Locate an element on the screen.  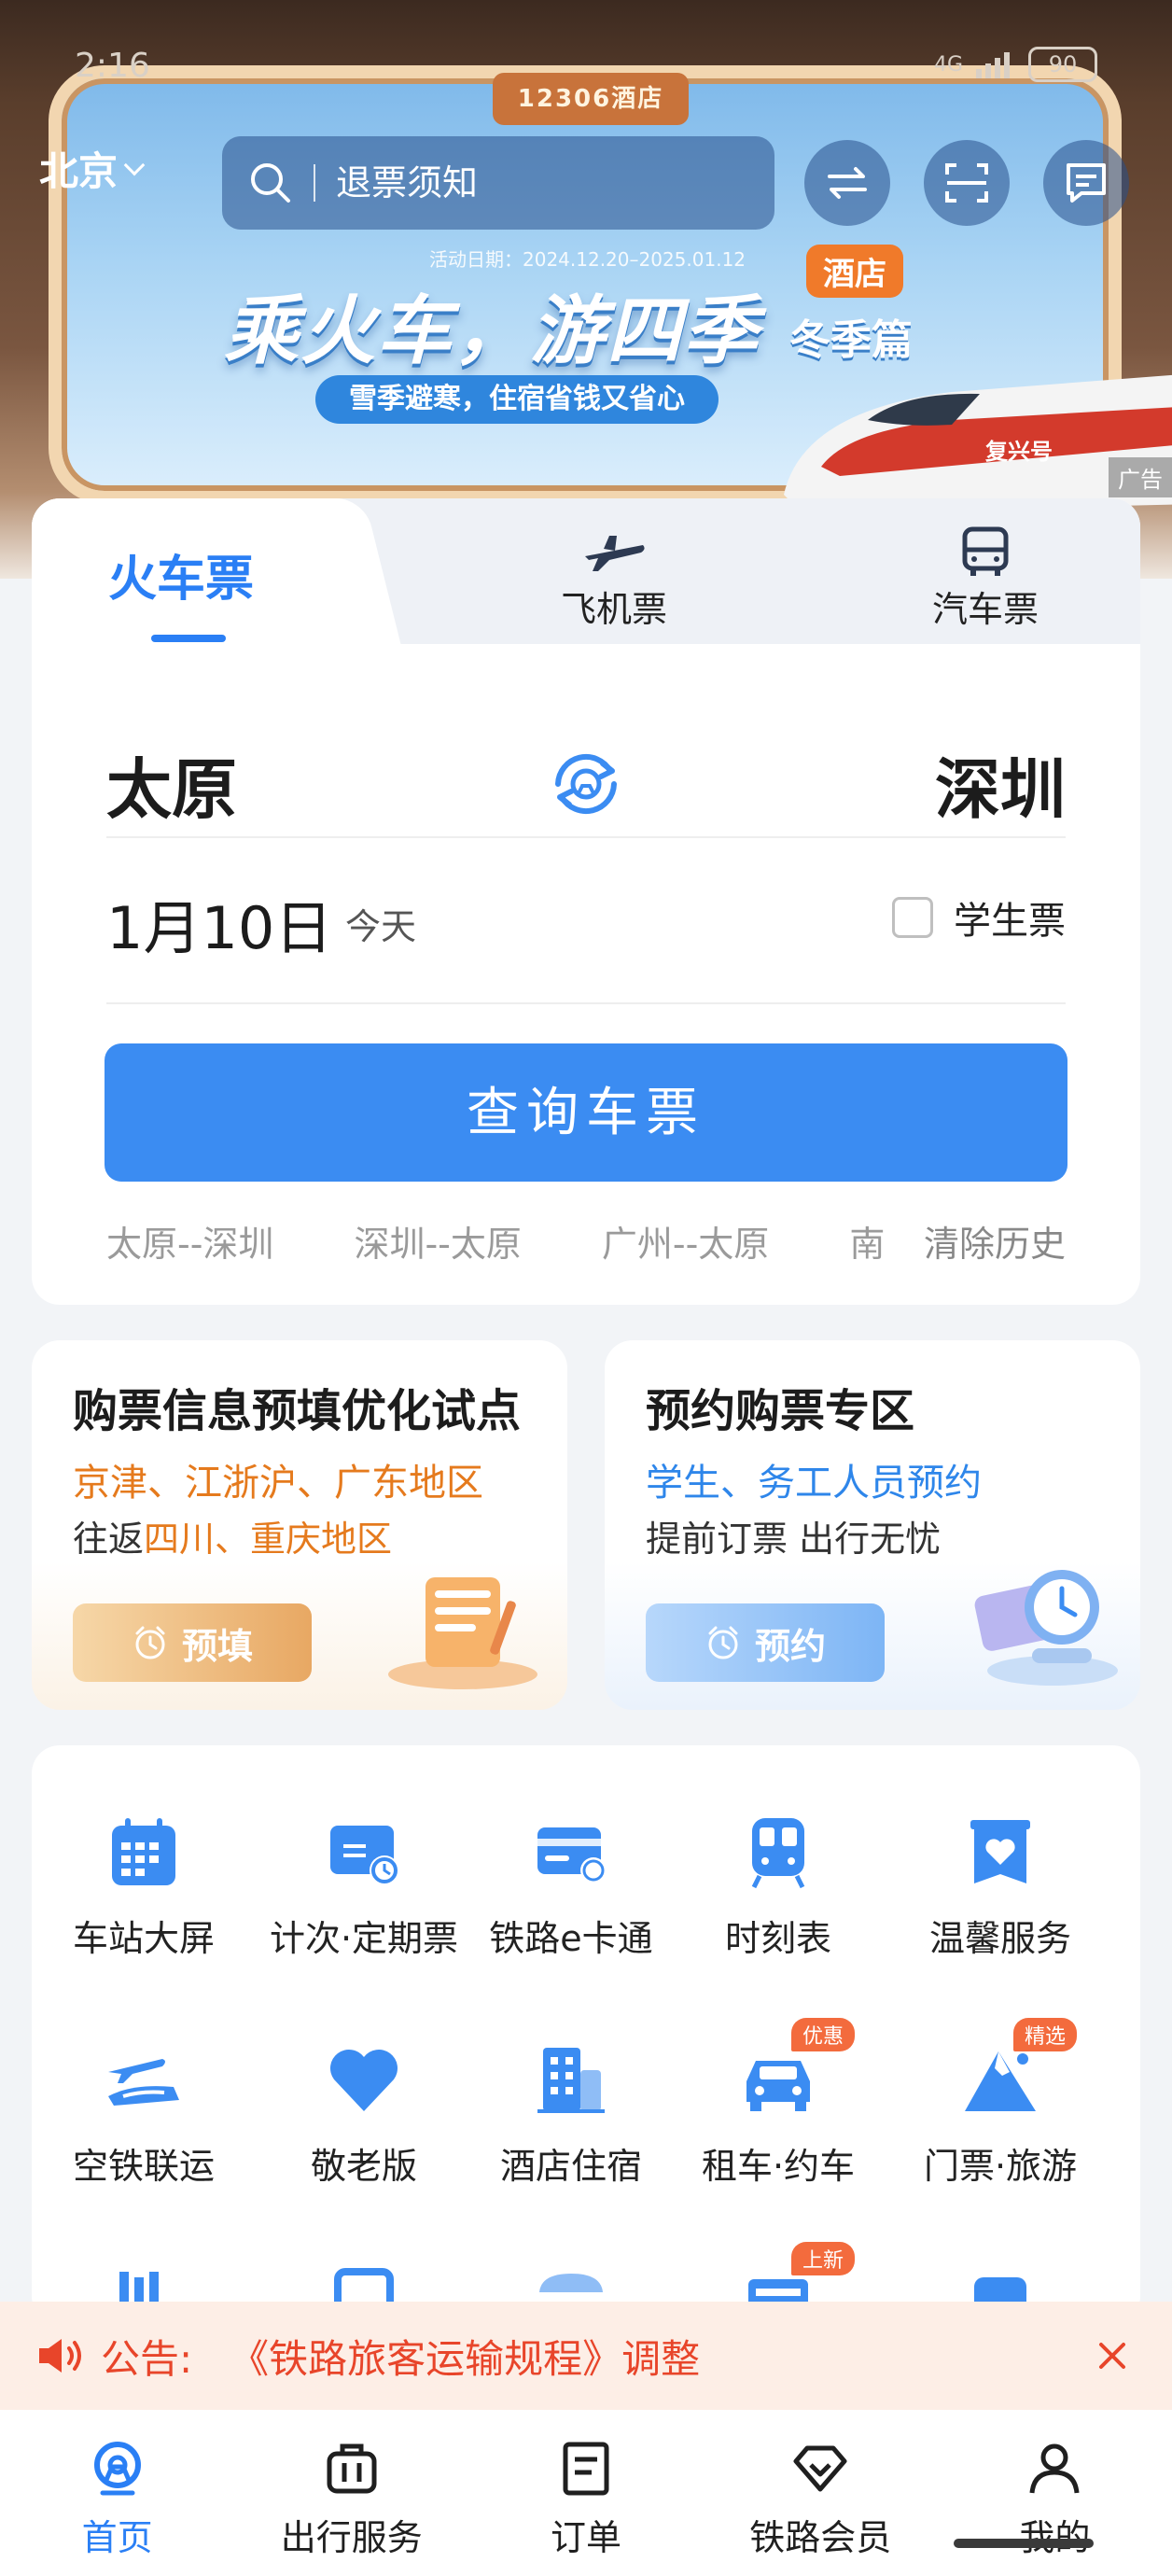
nav-label: 我的 is located at coordinates (1055, 2537).